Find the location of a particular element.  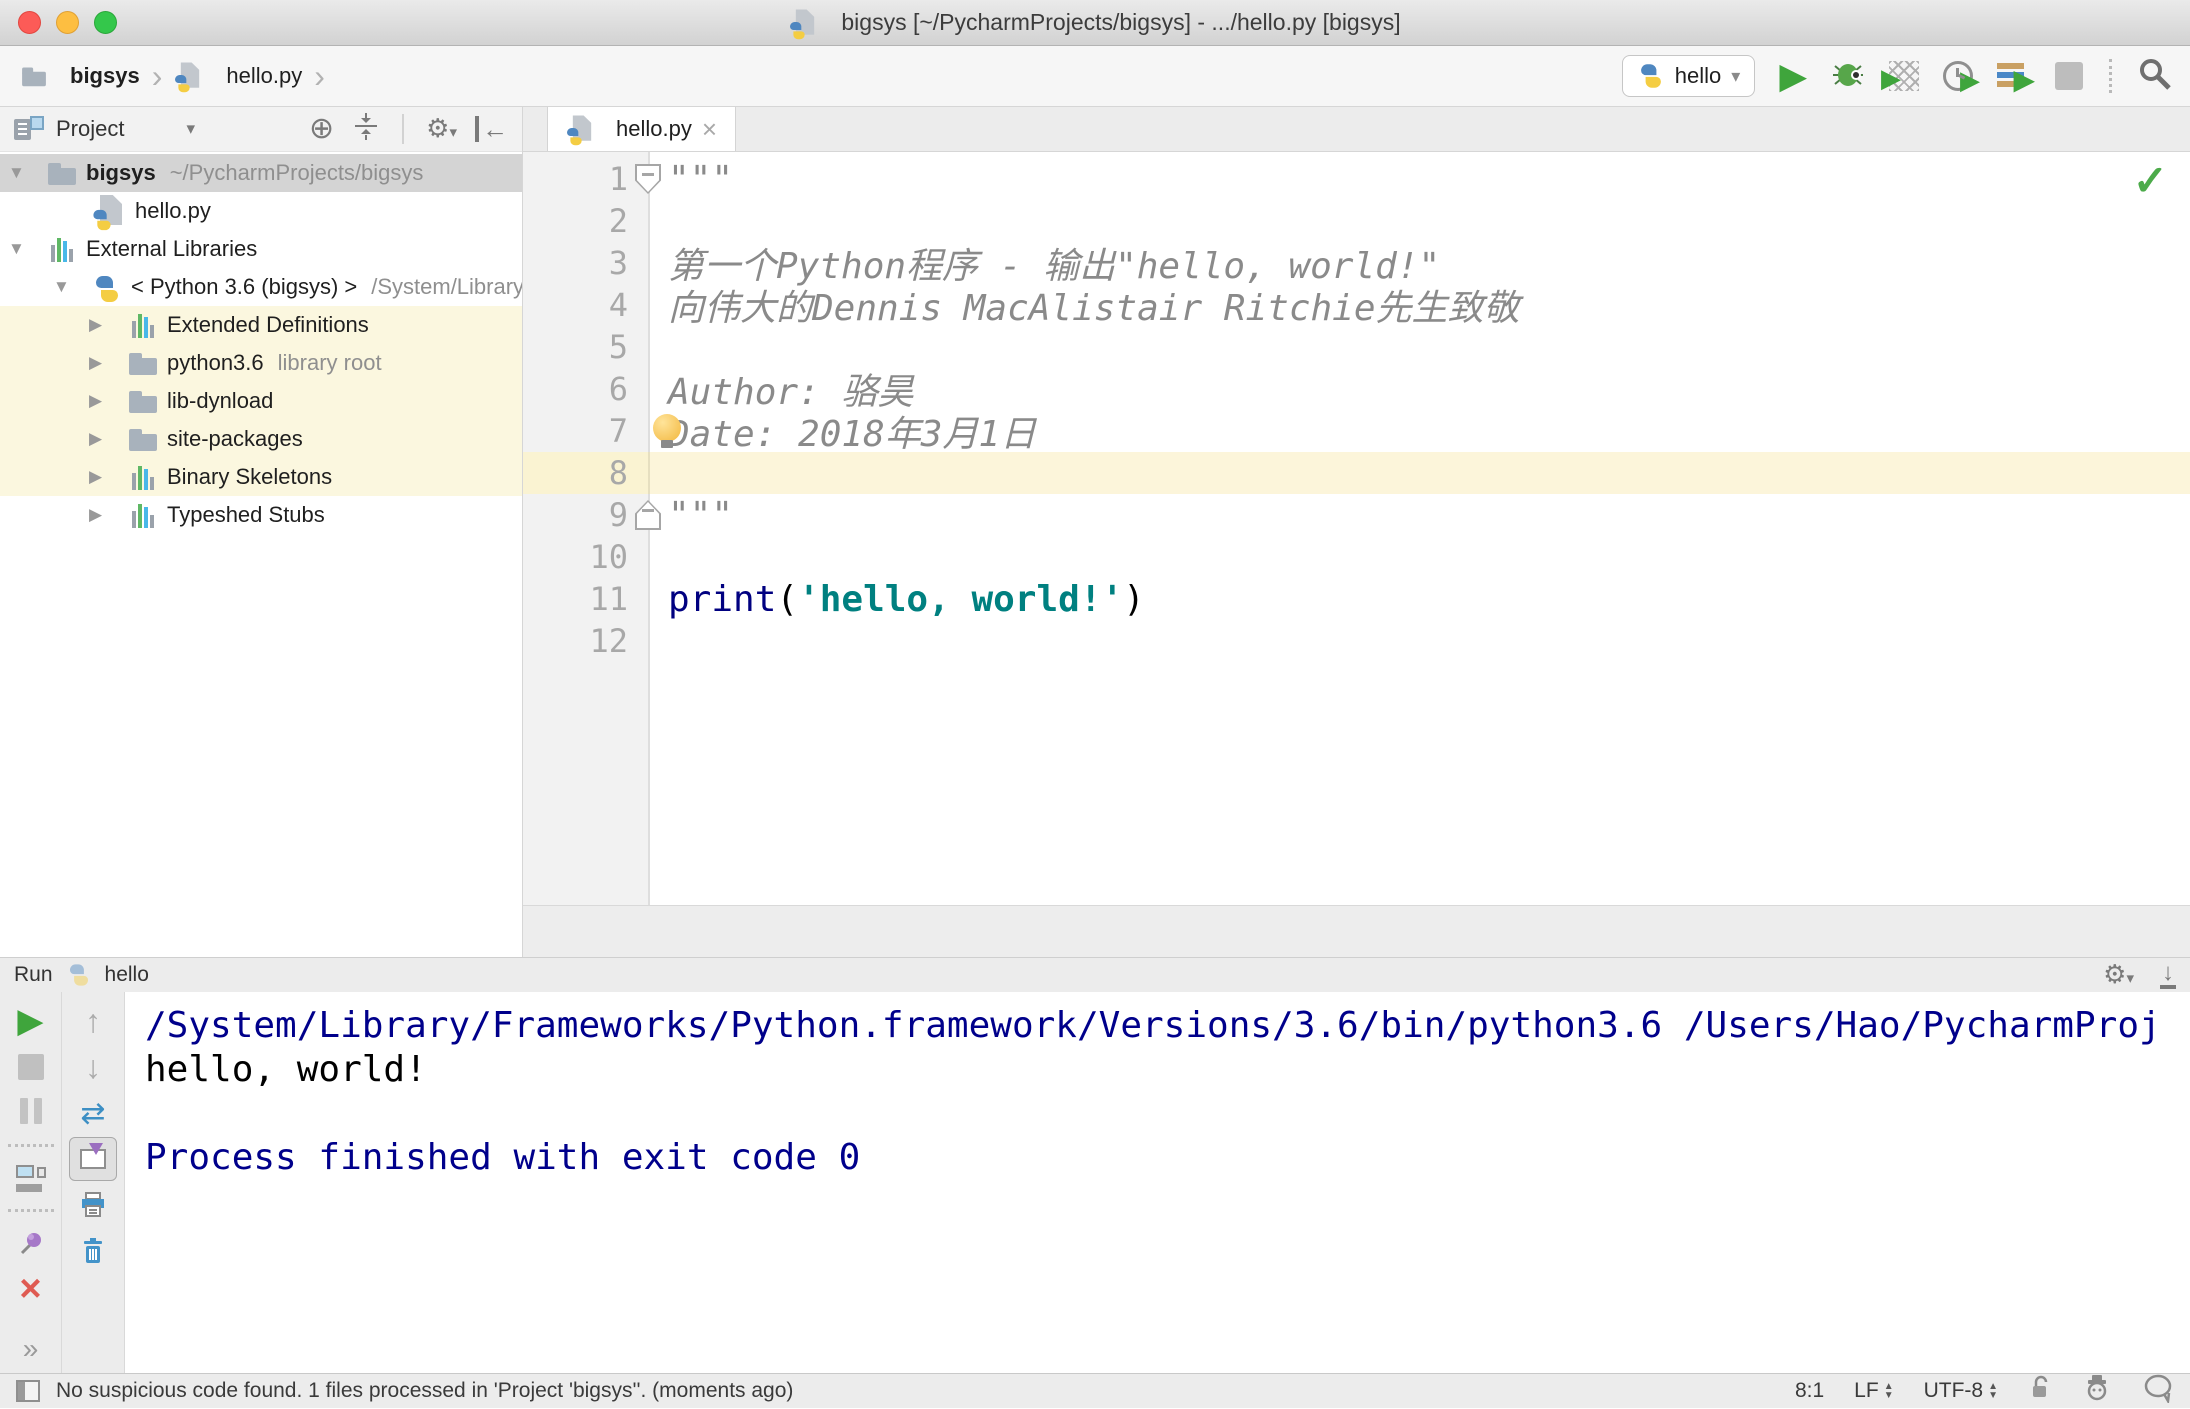

rerun-button: ▶ is located at coordinates (30, 1021).